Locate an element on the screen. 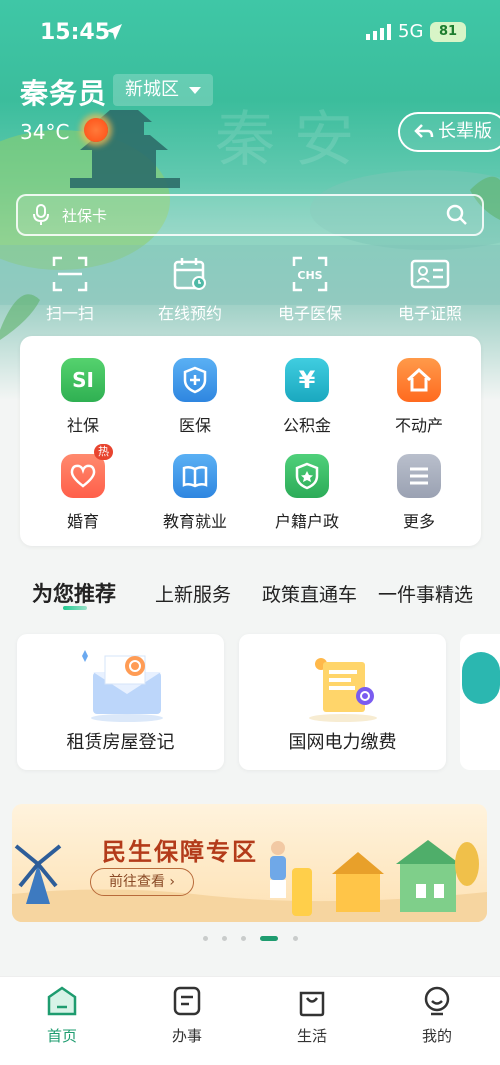 The height and width of the screenshot is (1065, 500). service-housing-fund: ¥ 公积金 is located at coordinates (307, 397).